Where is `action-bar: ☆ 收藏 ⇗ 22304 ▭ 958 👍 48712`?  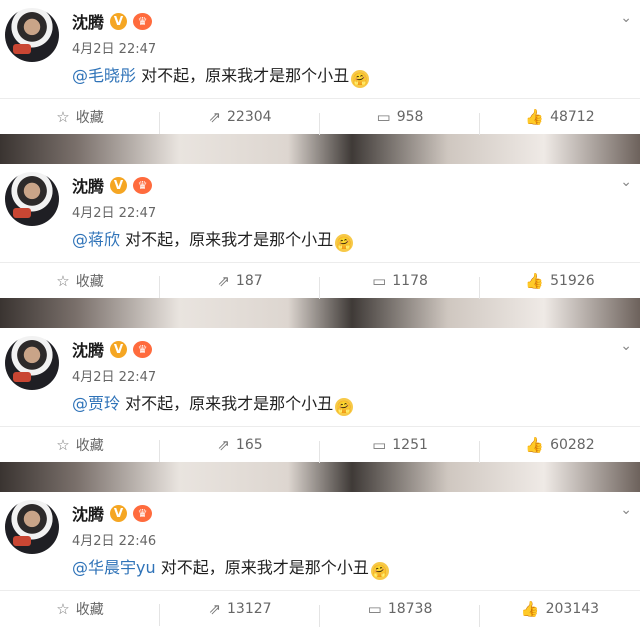 action-bar: ☆ 收藏 ⇗ 22304 ▭ 958 👍 48712 is located at coordinates (320, 116).